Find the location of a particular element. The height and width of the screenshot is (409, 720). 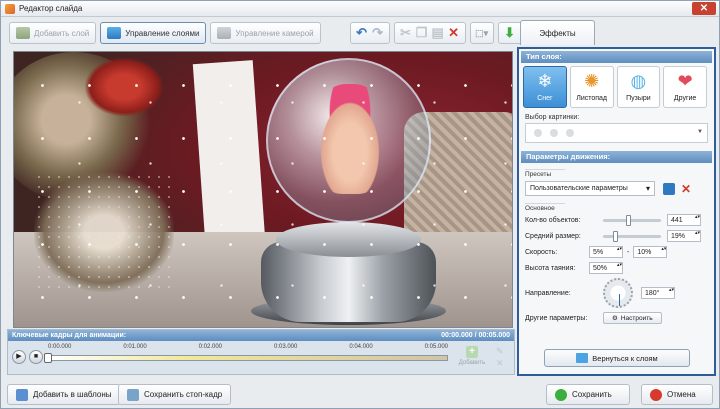

back-to-layers-label: Вернуться к слоям is located at coordinates (625, 358).